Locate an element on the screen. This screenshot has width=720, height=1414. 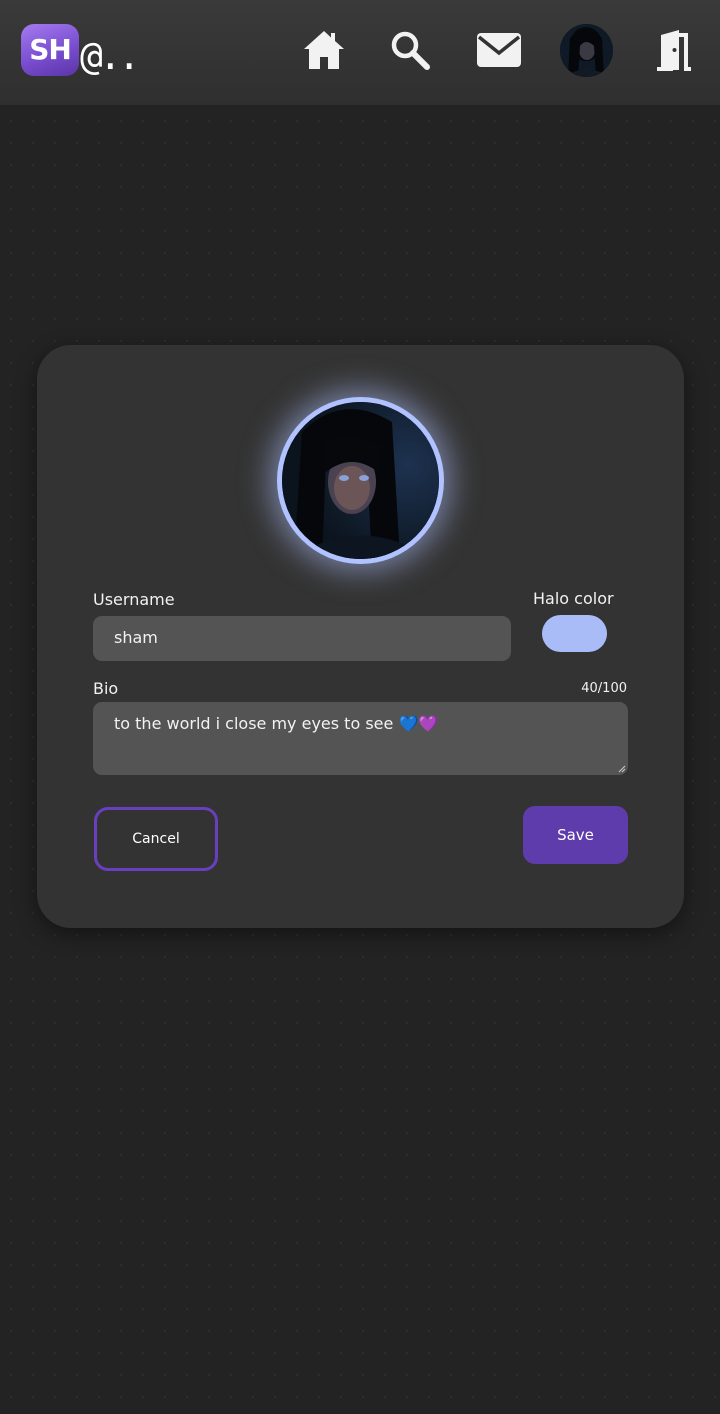
username-label: Username is located at coordinates (134, 599).